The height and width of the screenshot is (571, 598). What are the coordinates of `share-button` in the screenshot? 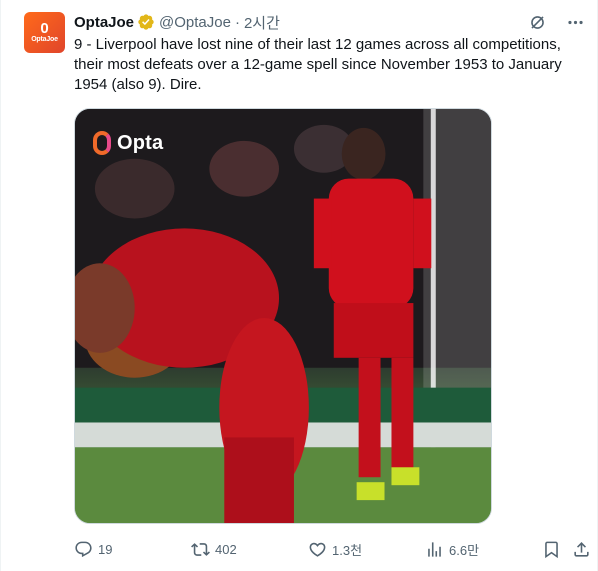 It's located at (581, 549).